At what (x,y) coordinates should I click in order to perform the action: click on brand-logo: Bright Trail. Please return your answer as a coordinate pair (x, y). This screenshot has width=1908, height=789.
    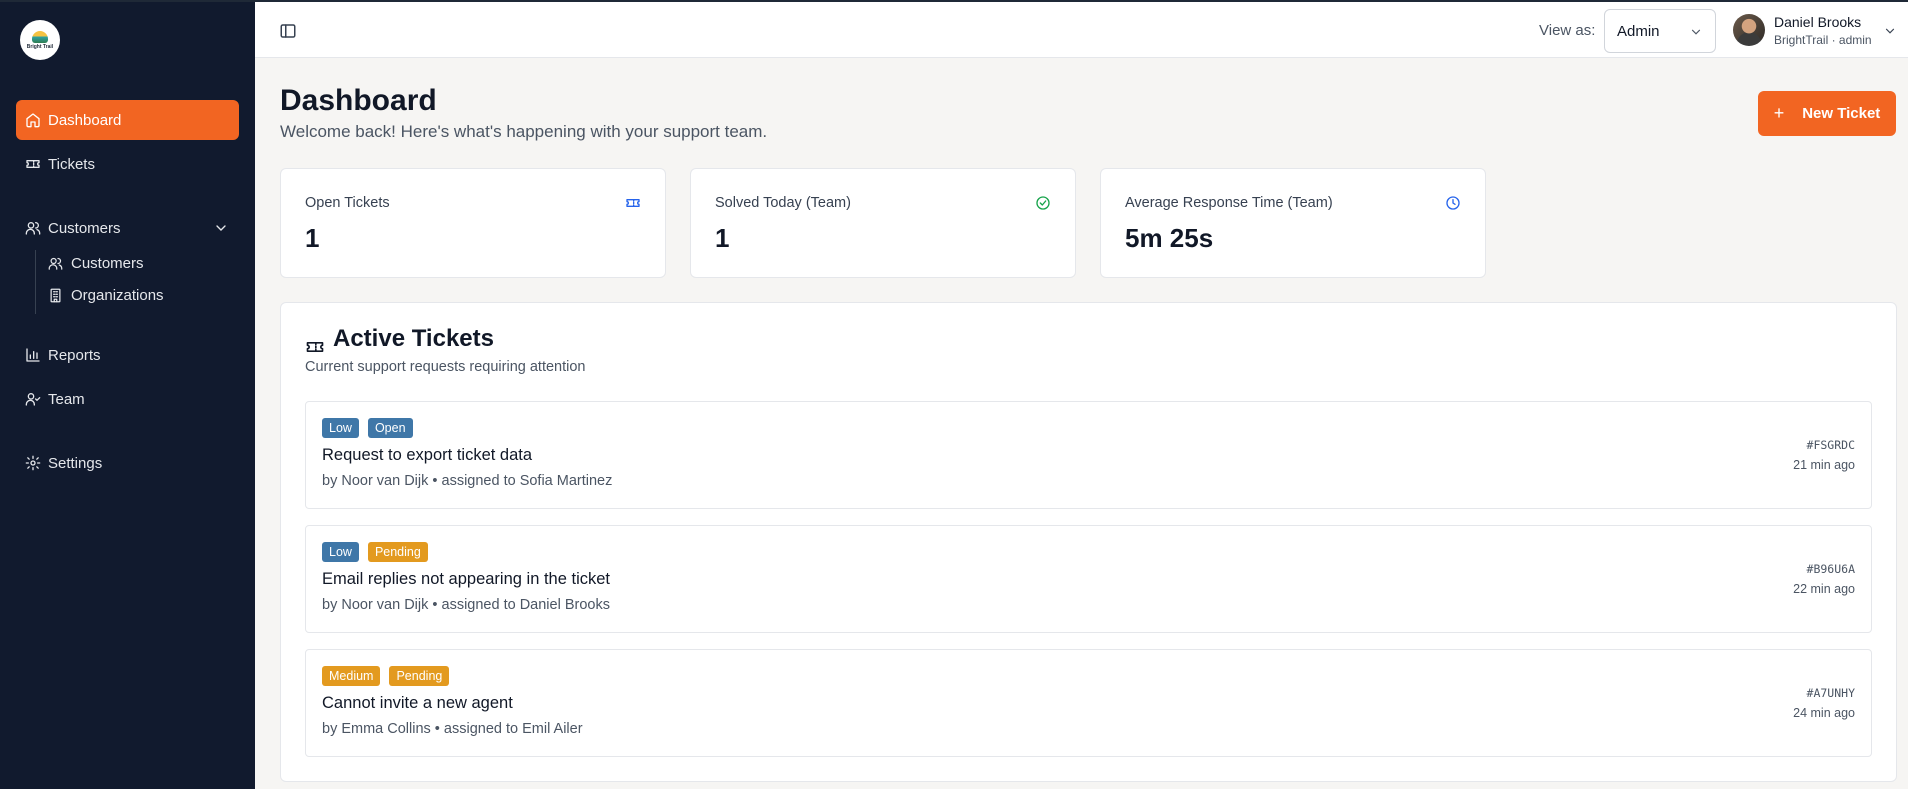
    Looking at the image, I should click on (40, 40).